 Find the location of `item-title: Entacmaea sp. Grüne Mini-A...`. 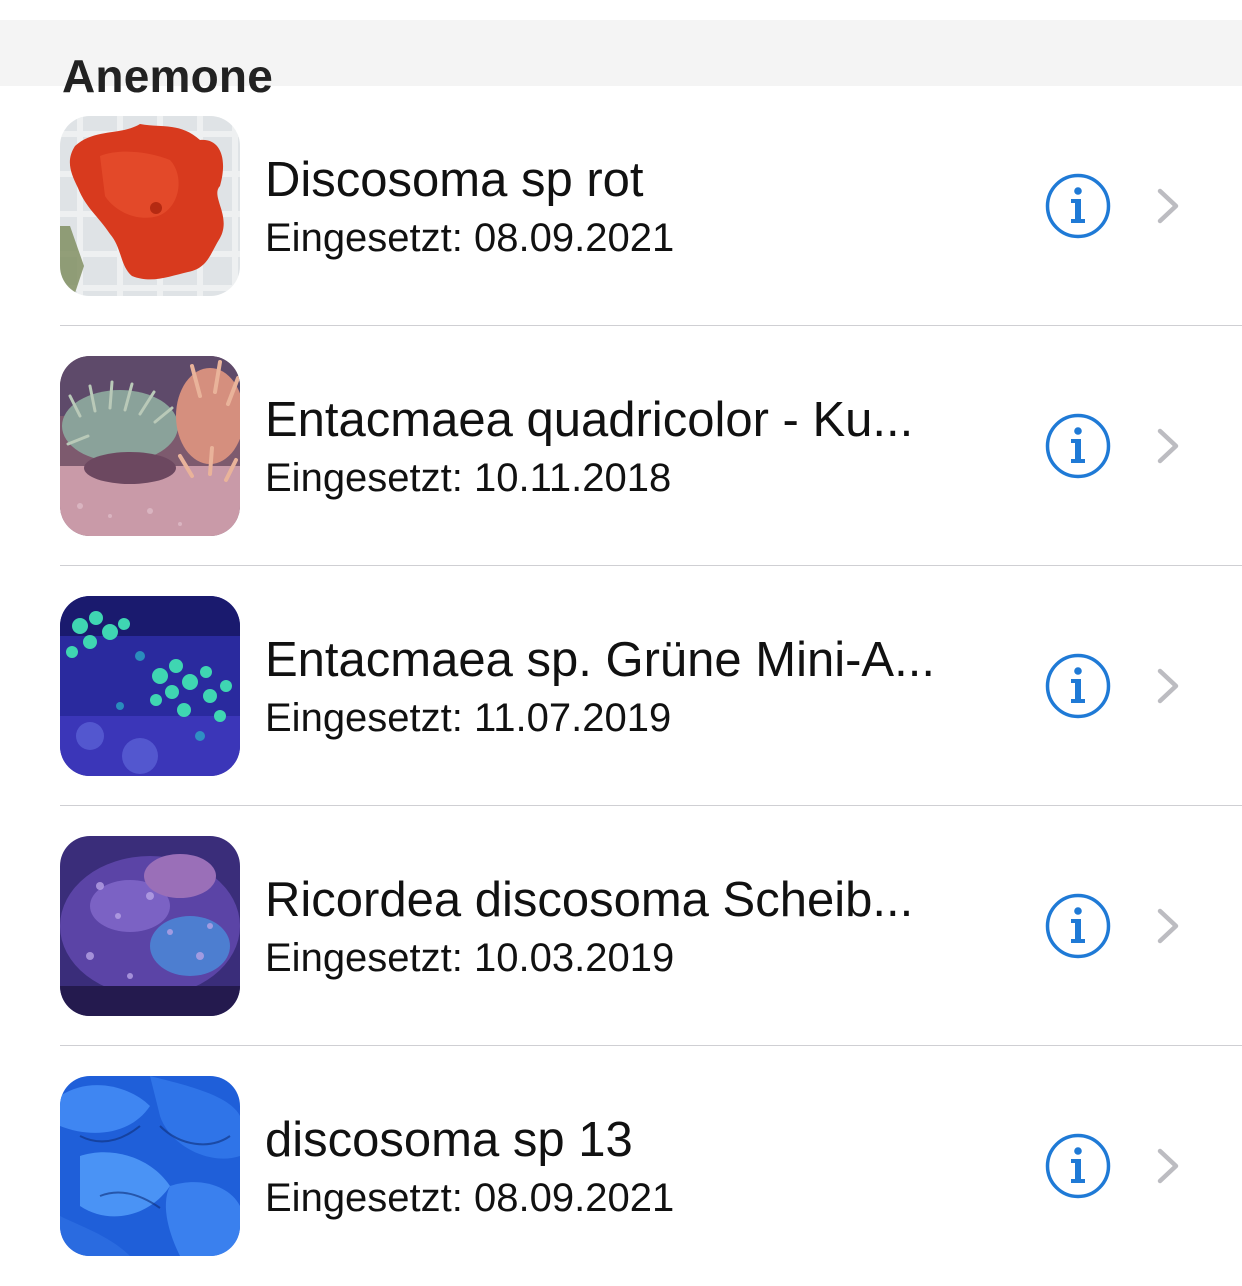

item-title: Entacmaea sp. Grüne Mini-A... is located at coordinates (600, 660).